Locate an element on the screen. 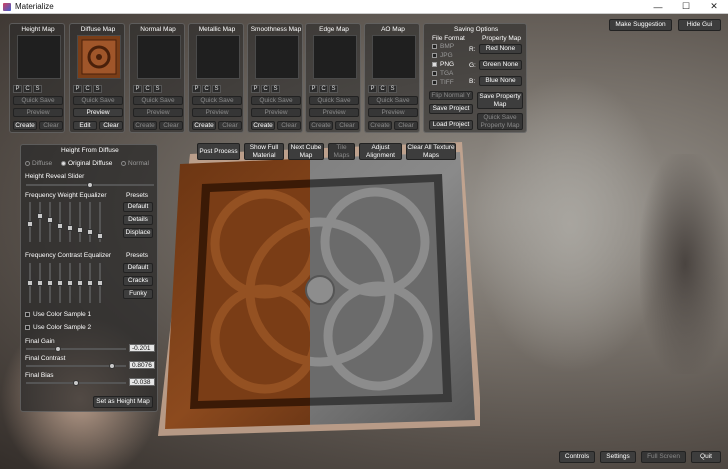  post-process-button: Post Process is located at coordinates (218, 151).